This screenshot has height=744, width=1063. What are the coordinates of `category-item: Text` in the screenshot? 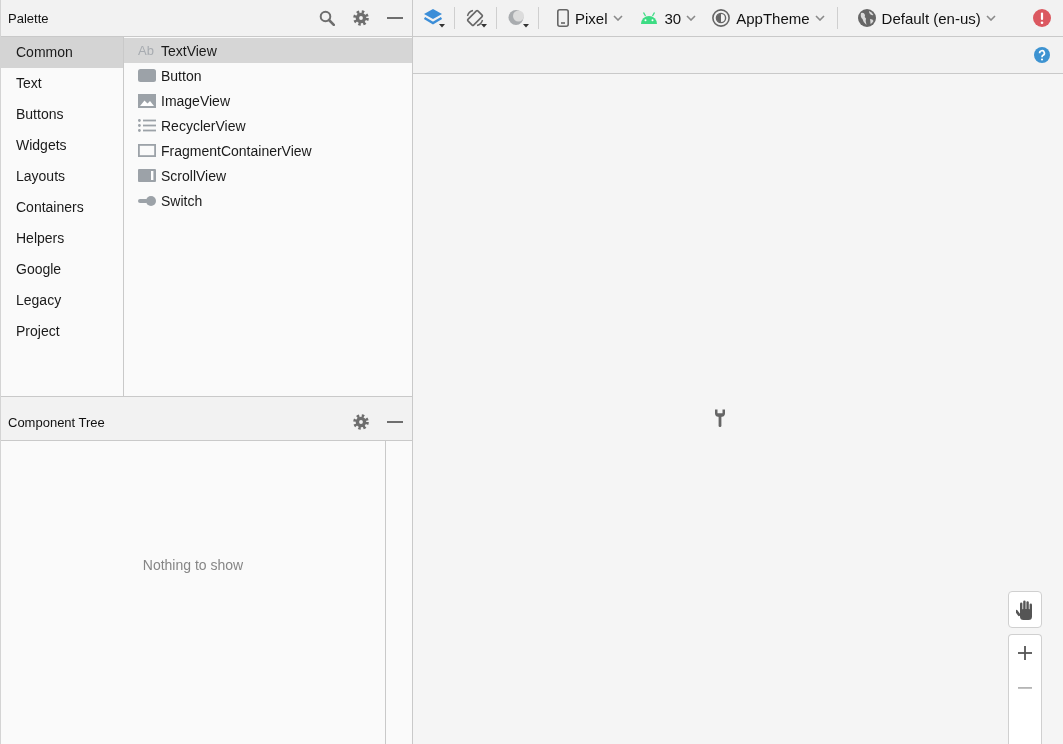 It's located at (62, 83).